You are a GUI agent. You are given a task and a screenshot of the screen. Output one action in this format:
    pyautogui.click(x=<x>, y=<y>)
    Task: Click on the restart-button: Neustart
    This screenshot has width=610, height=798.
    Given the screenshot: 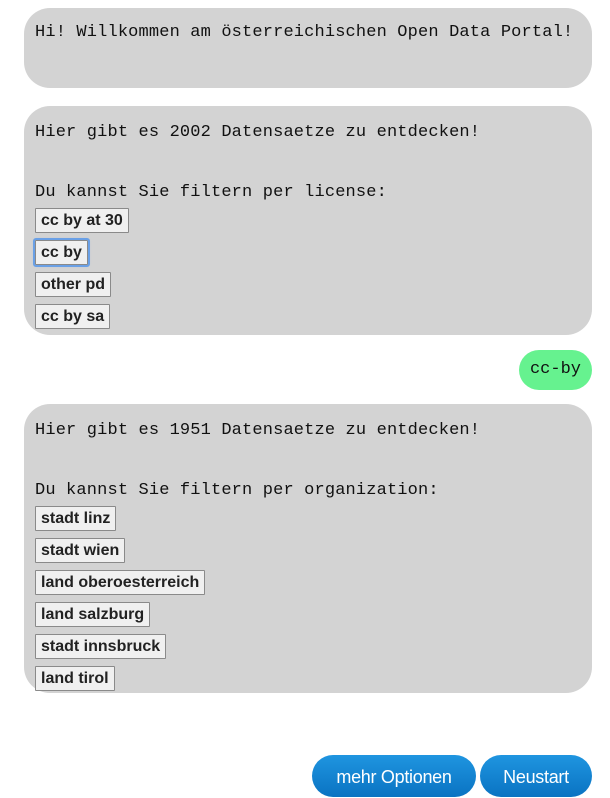 What is the action you would take?
    pyautogui.click(x=536, y=776)
    